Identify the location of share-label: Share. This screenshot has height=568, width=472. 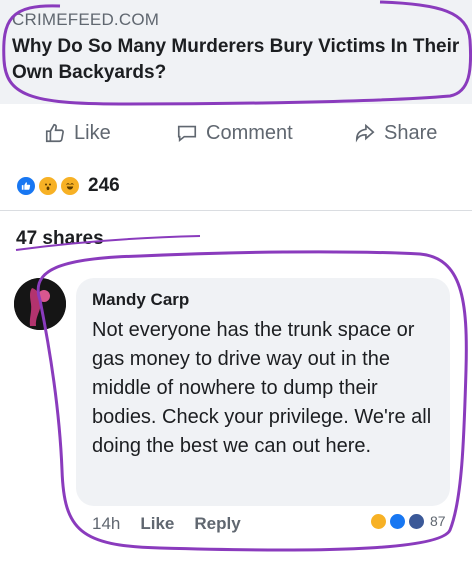
(411, 132).